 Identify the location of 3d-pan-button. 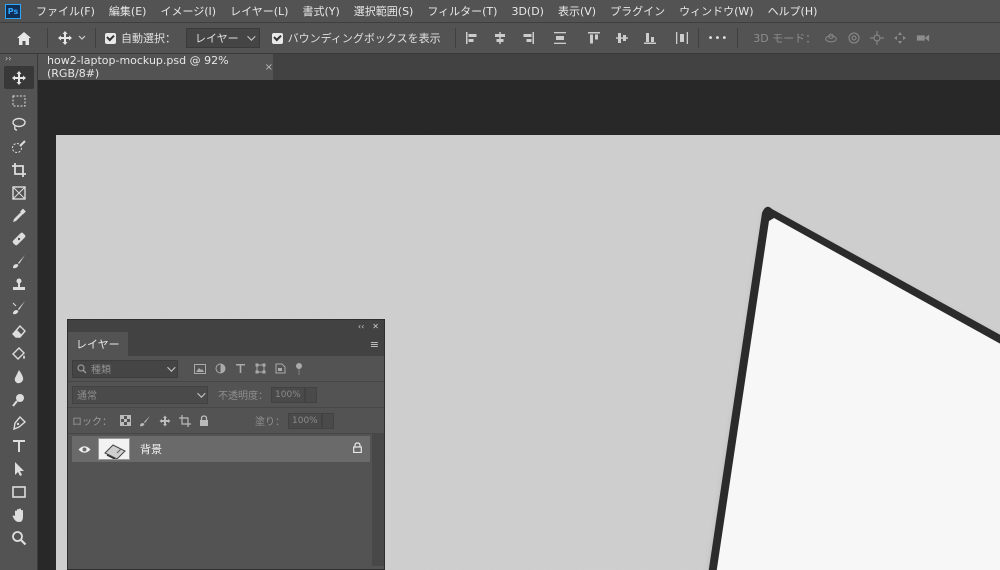
(877, 38).